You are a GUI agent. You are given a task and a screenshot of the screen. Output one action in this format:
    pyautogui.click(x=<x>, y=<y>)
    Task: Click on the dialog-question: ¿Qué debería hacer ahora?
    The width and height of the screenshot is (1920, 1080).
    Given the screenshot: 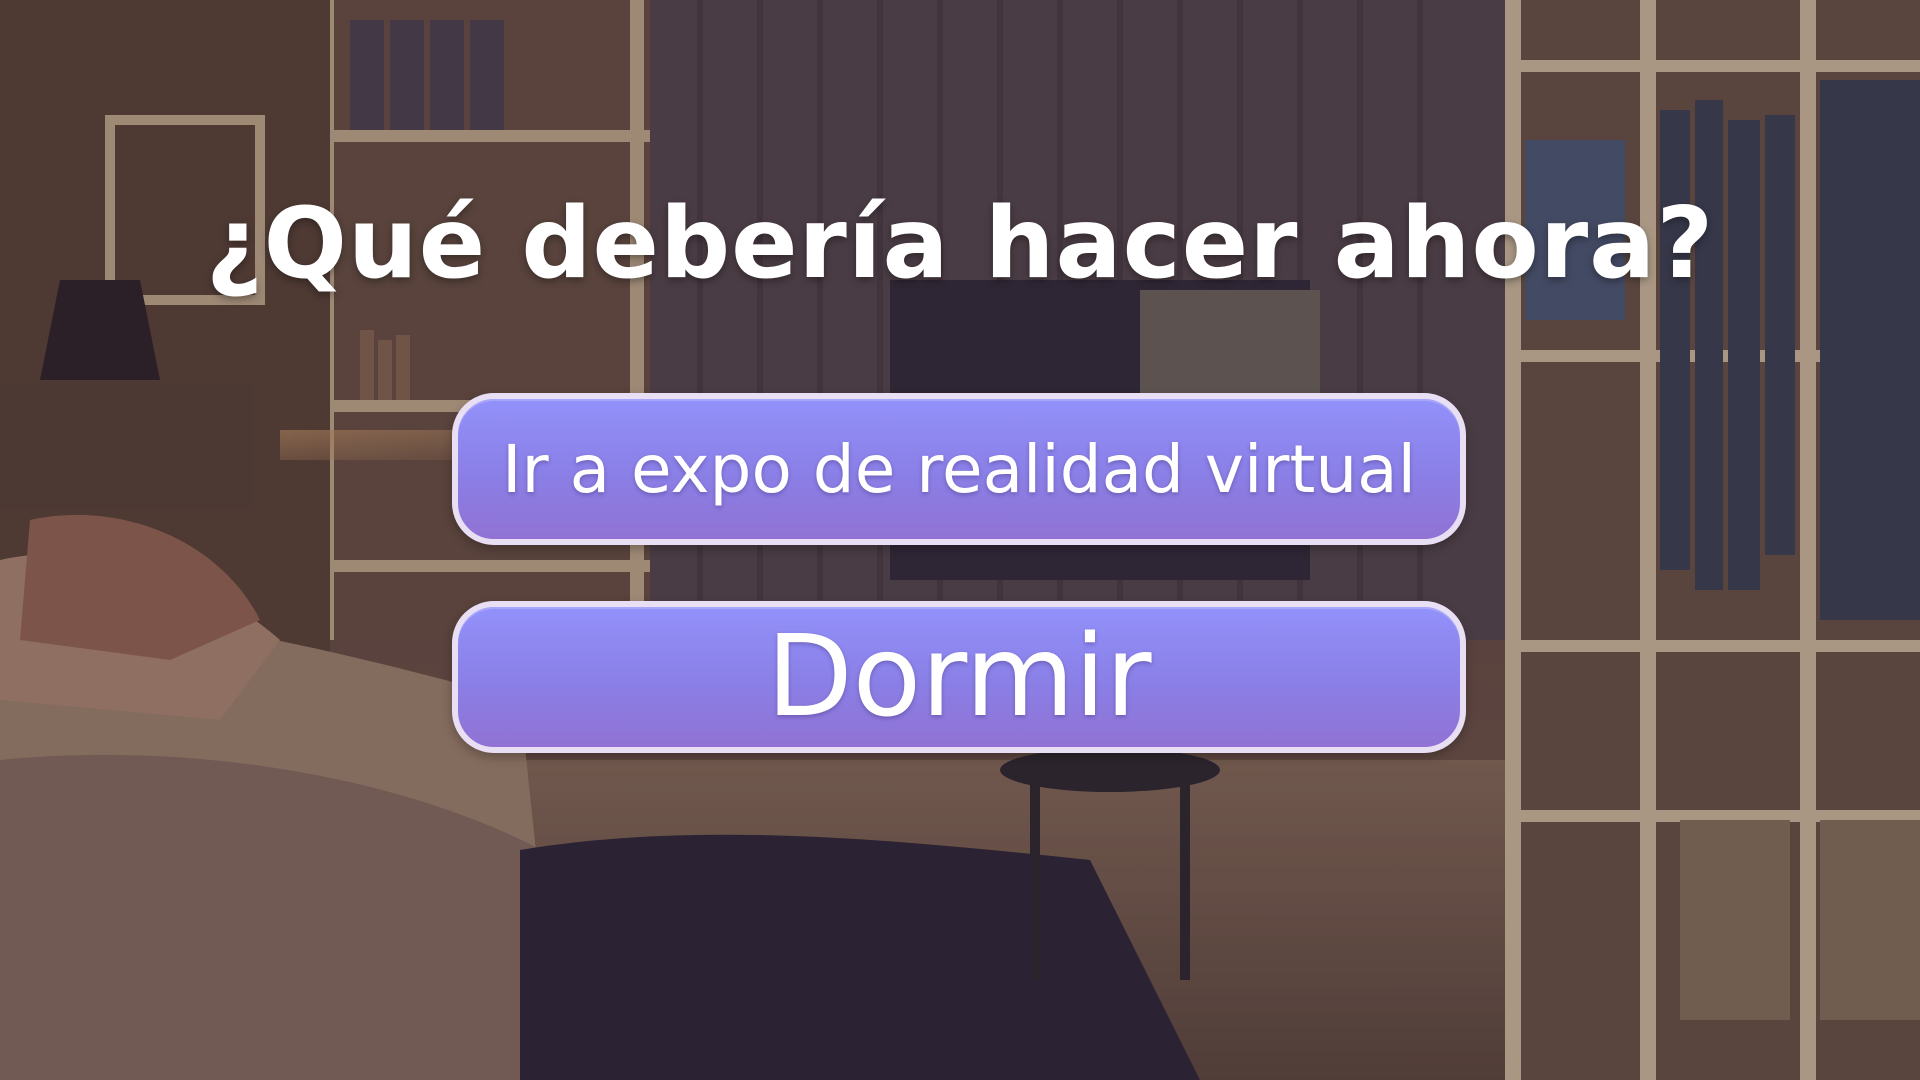 What is the action you would take?
    pyautogui.click(x=960, y=244)
    